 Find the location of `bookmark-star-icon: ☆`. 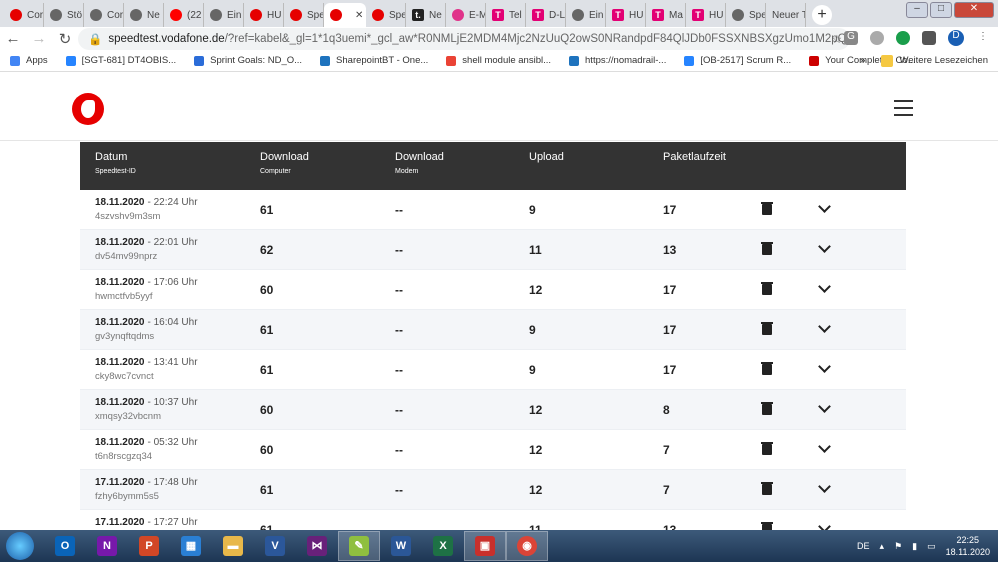

bookmark-star-icon: ☆ is located at coordinates (837, 39).